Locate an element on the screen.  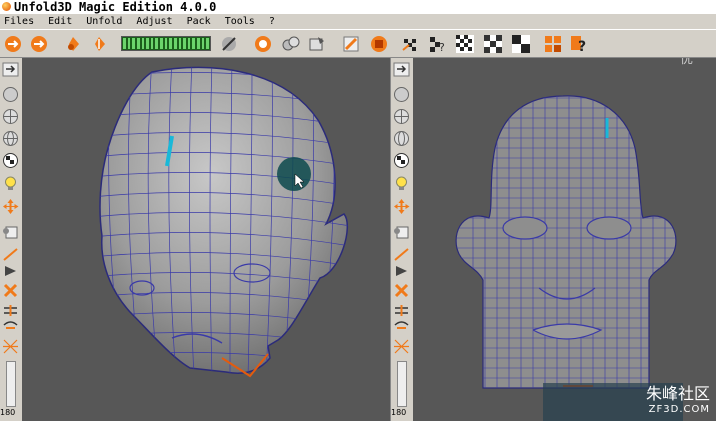
weld-icon is located at coordinates (317, 44).